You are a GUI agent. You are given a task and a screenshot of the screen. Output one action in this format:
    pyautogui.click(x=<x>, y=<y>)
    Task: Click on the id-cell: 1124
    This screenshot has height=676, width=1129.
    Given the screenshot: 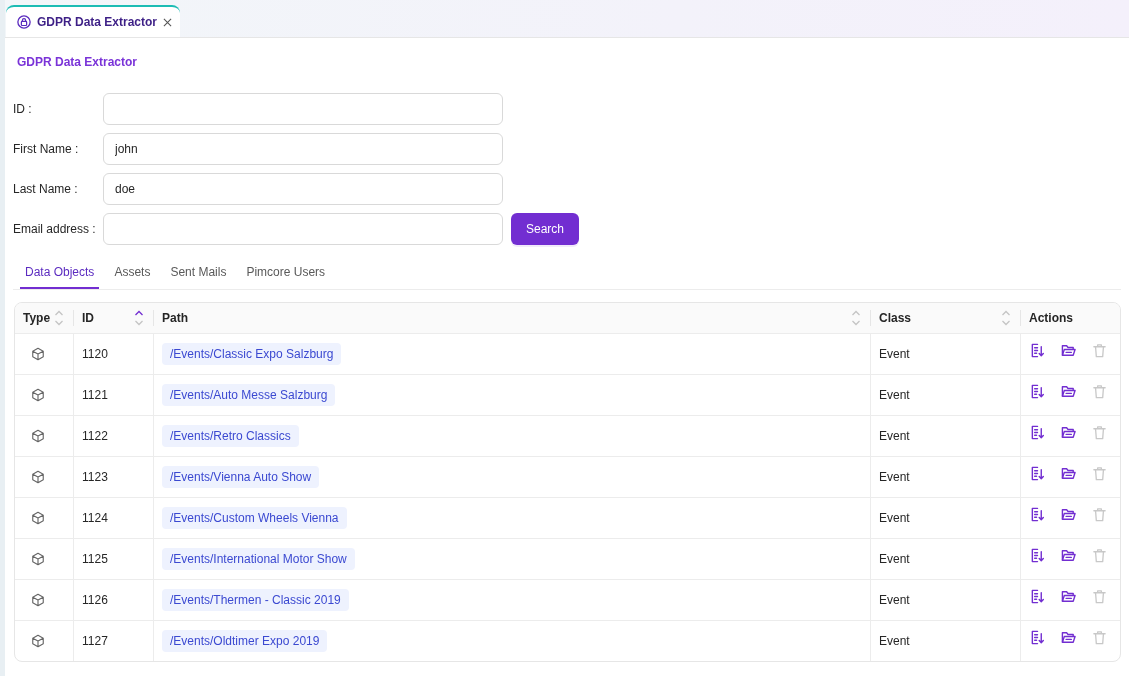 What is the action you would take?
    pyautogui.click(x=95, y=518)
    